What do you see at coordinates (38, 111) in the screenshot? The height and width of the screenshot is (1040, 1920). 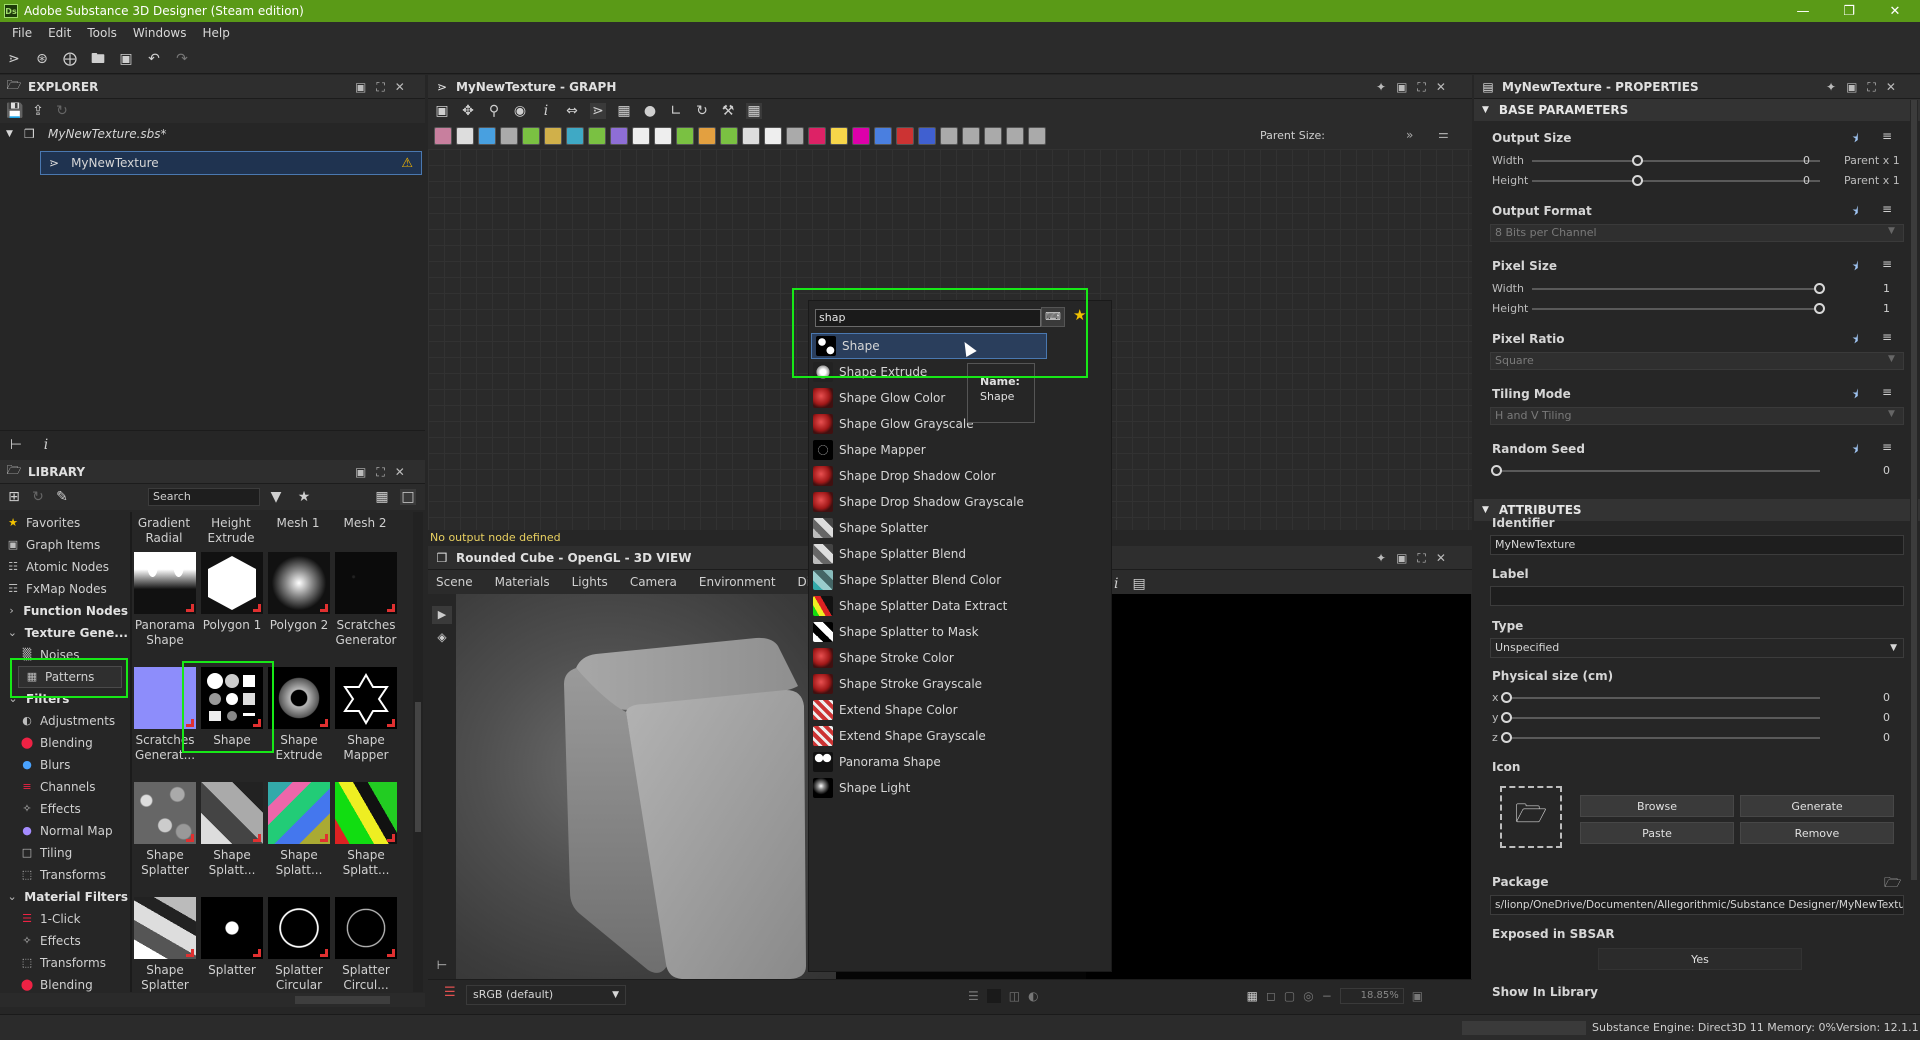 I see `export-icon: ⇪` at bounding box center [38, 111].